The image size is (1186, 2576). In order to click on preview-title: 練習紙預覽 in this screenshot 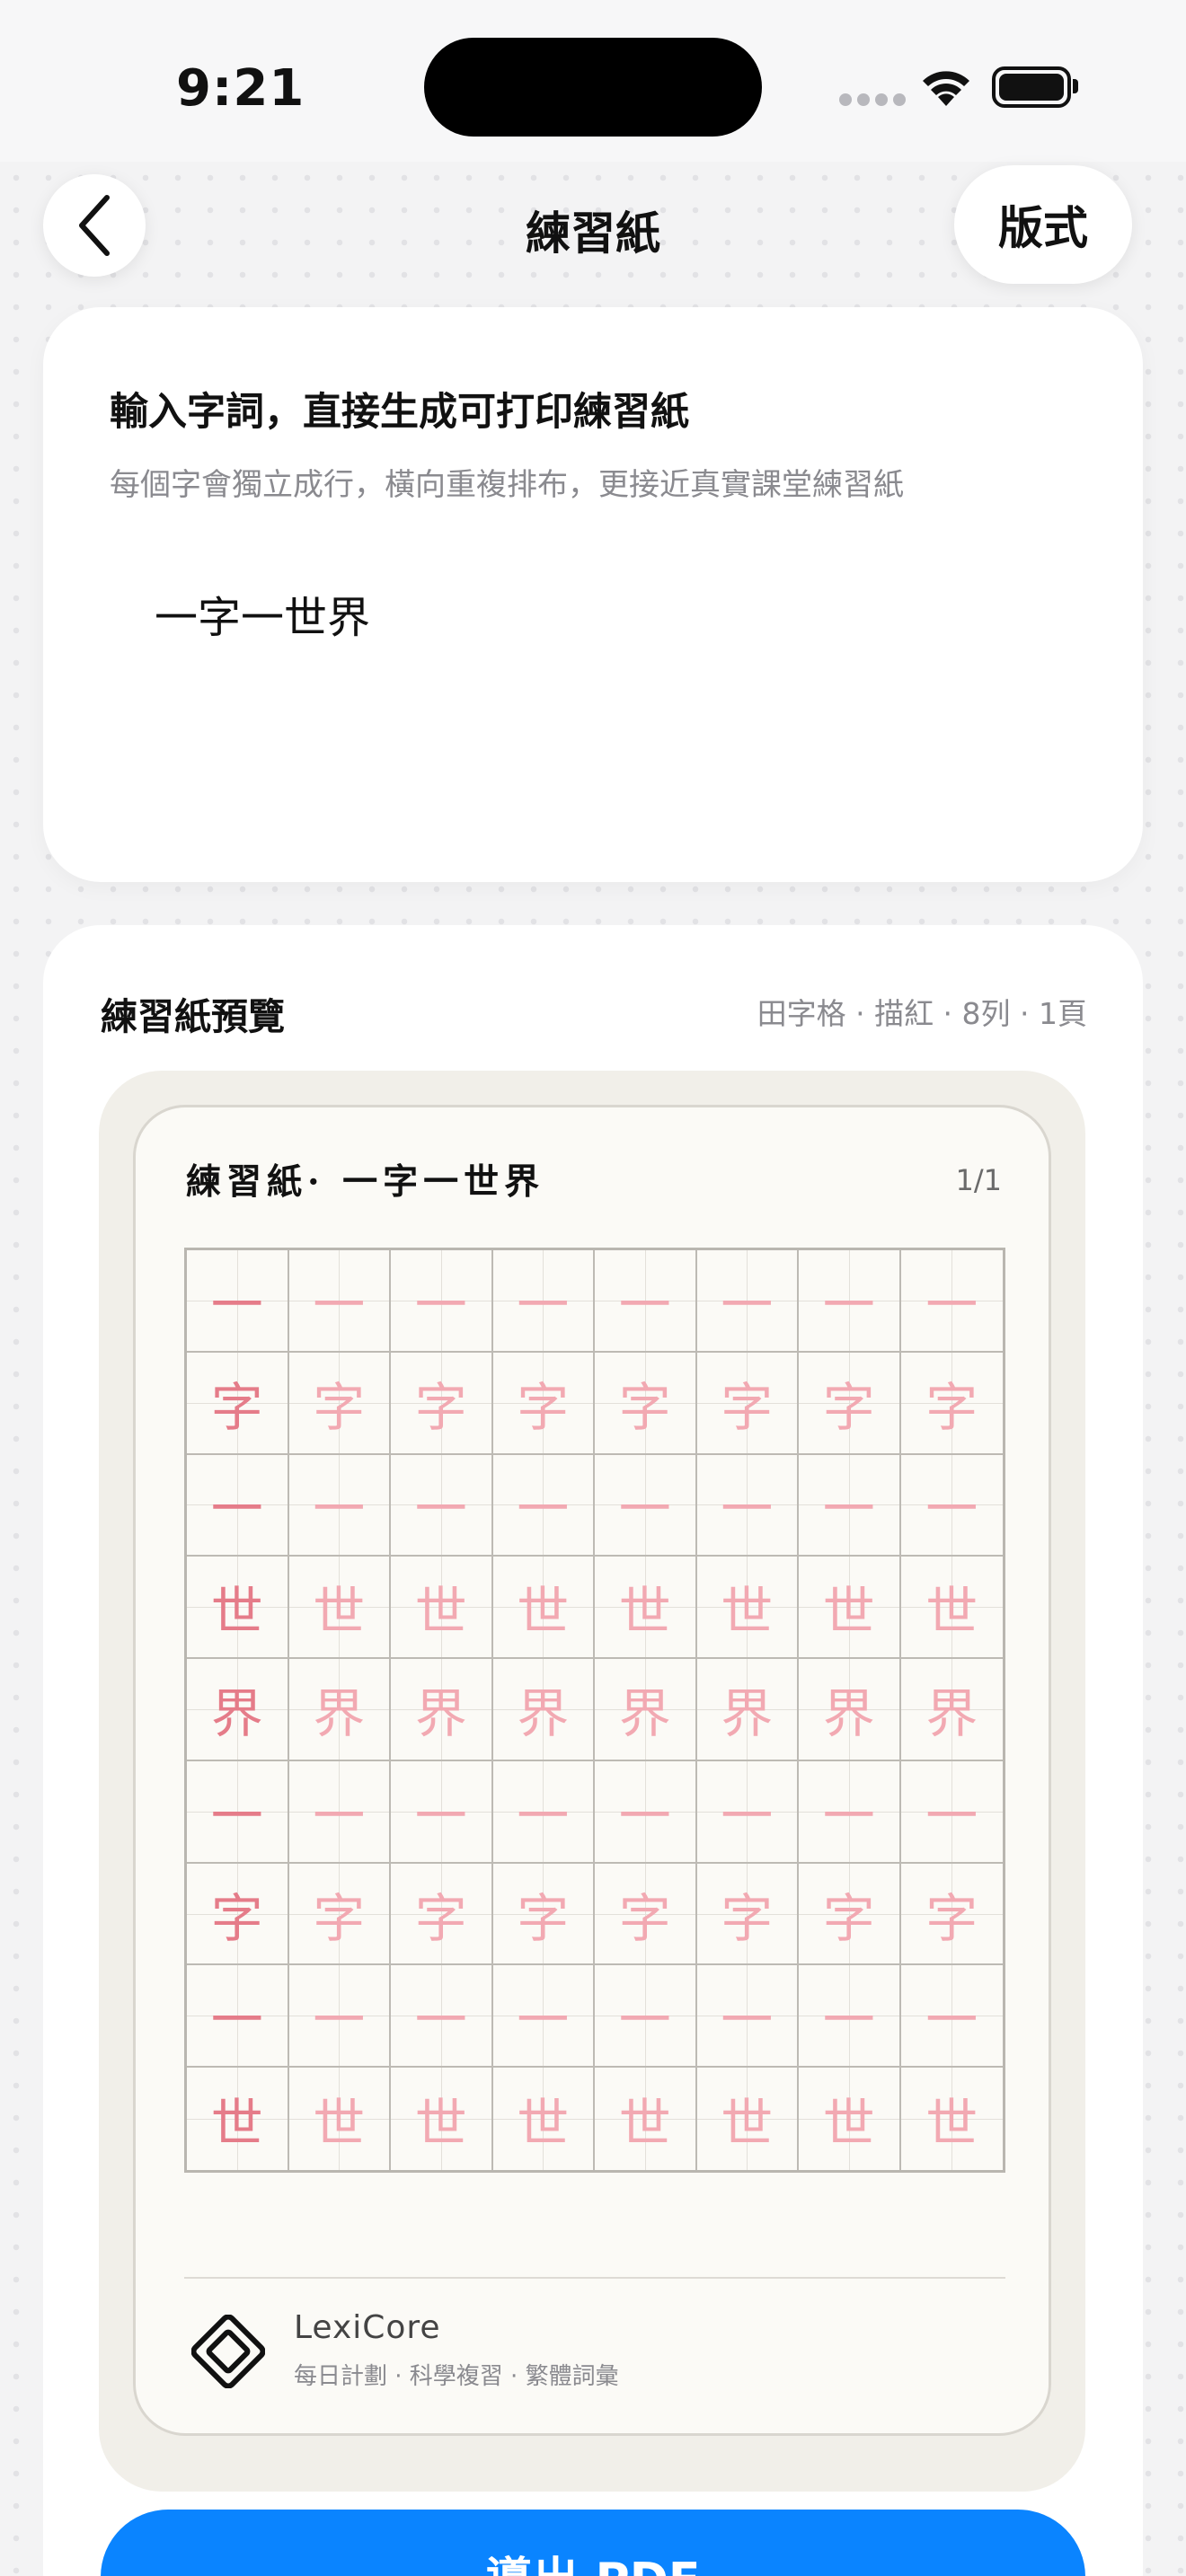, I will do `click(193, 1016)`.